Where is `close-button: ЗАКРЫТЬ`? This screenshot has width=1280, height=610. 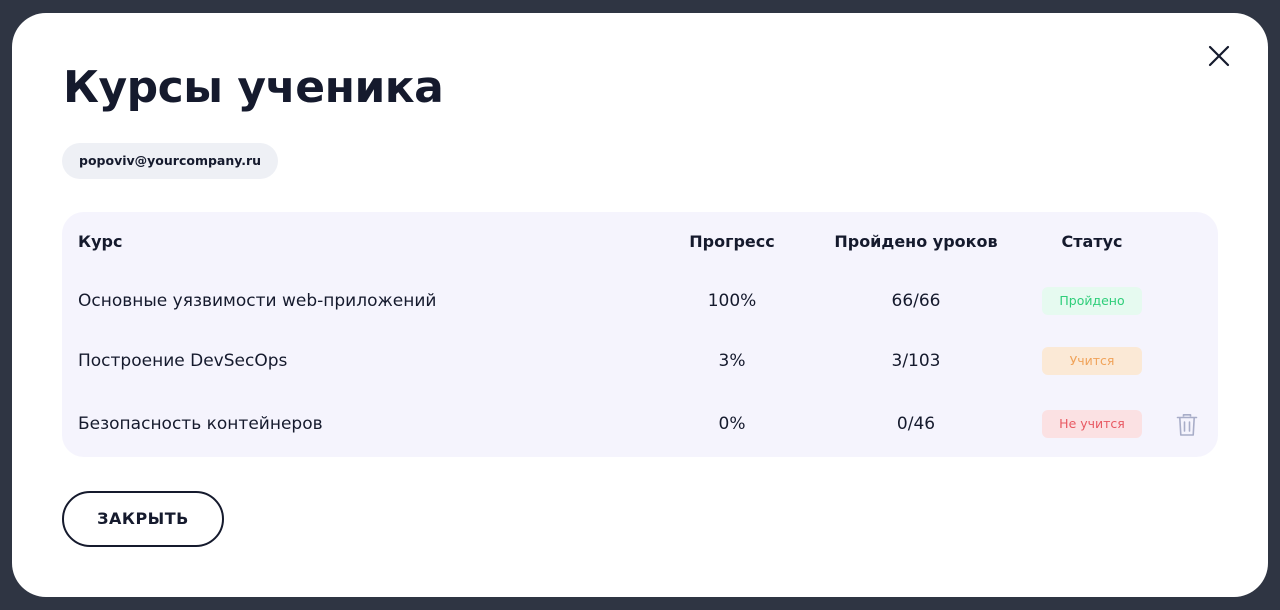
close-button: ЗАКРЫТЬ is located at coordinates (143, 519).